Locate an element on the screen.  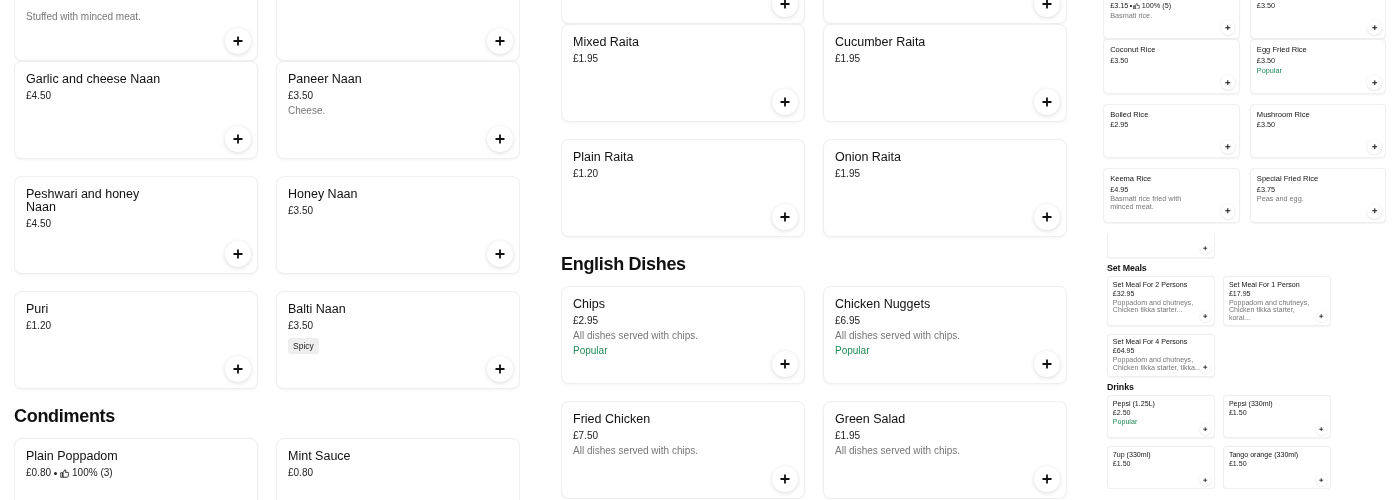
item-name: Chicken Nuggets is located at coordinates (883, 304).